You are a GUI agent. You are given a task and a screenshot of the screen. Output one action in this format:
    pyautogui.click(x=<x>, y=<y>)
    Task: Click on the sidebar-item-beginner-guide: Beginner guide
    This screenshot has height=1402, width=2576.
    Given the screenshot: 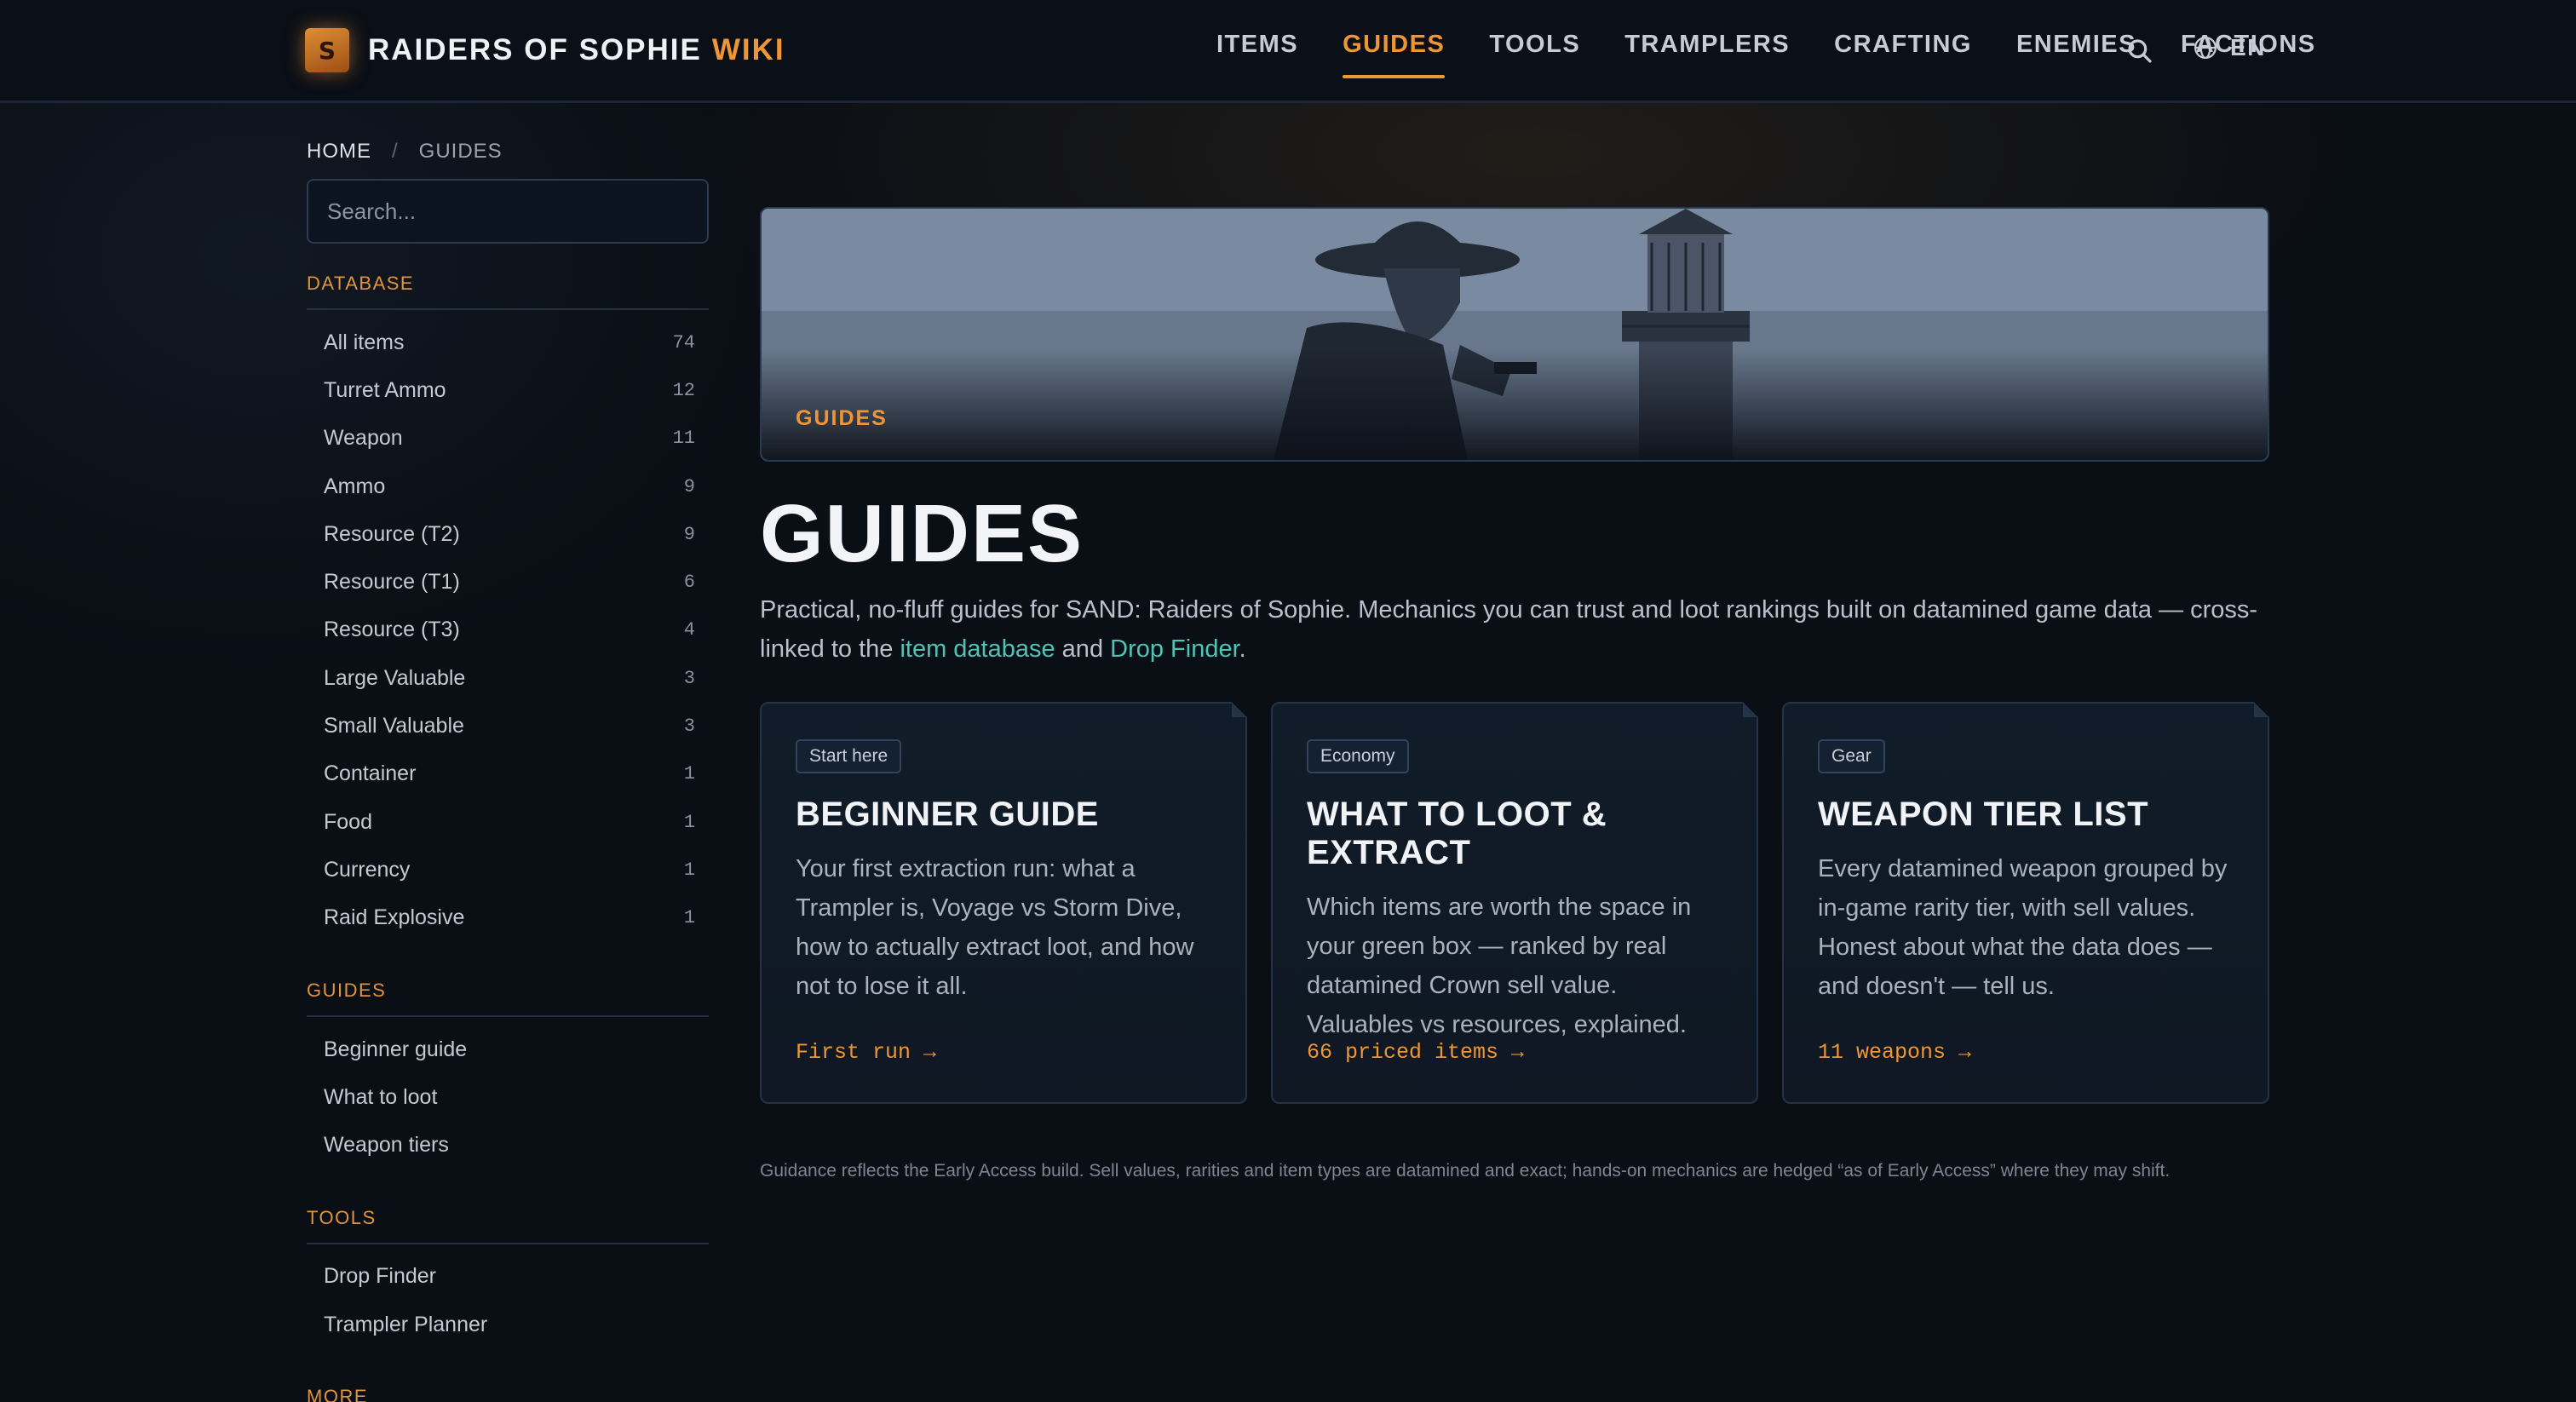 What is the action you would take?
    pyautogui.click(x=508, y=1049)
    